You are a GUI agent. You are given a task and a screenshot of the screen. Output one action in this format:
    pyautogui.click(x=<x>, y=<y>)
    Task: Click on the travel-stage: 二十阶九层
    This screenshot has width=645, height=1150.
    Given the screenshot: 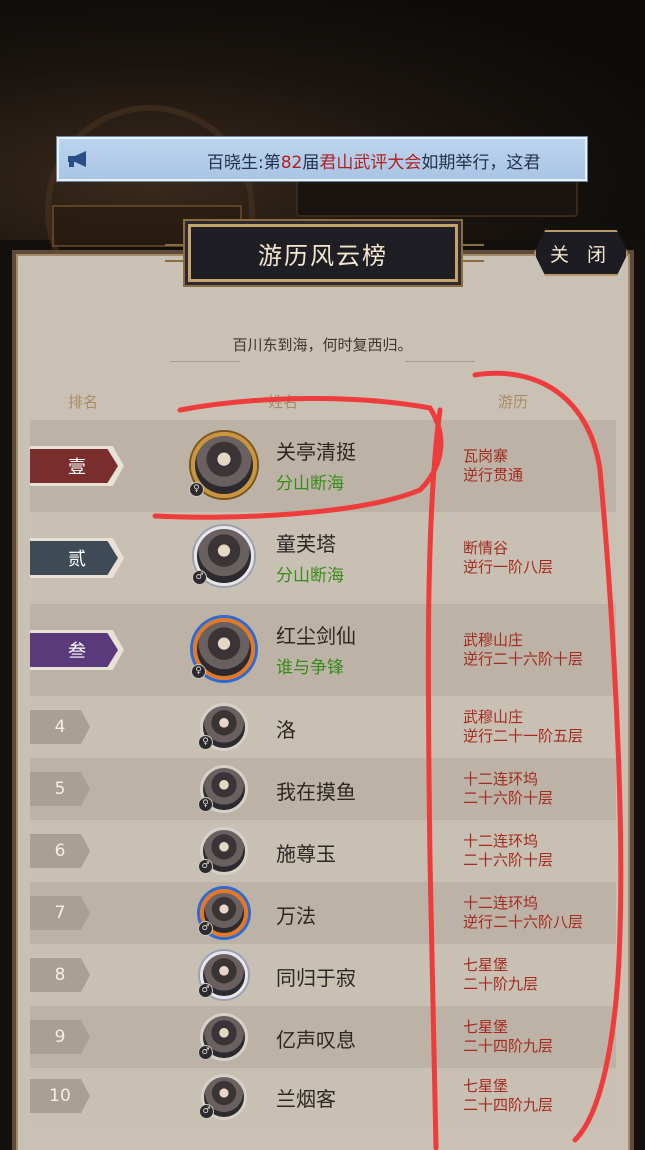 What is the action you would take?
    pyautogui.click(x=501, y=984)
    